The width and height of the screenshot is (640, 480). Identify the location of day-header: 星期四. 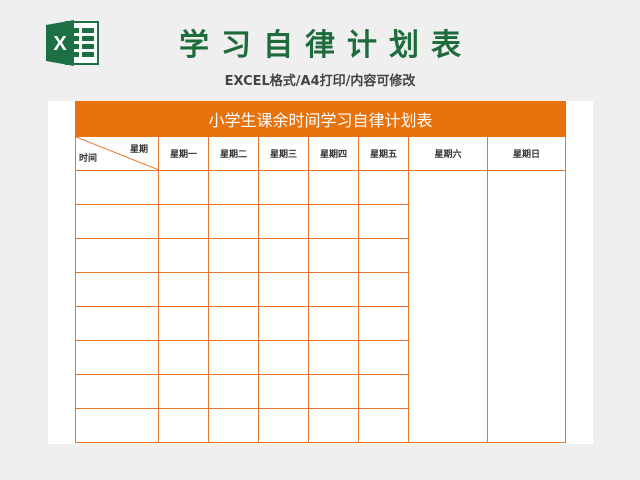
(333, 153).